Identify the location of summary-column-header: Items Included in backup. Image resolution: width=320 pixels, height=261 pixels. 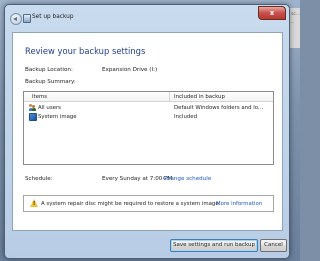
(148, 97).